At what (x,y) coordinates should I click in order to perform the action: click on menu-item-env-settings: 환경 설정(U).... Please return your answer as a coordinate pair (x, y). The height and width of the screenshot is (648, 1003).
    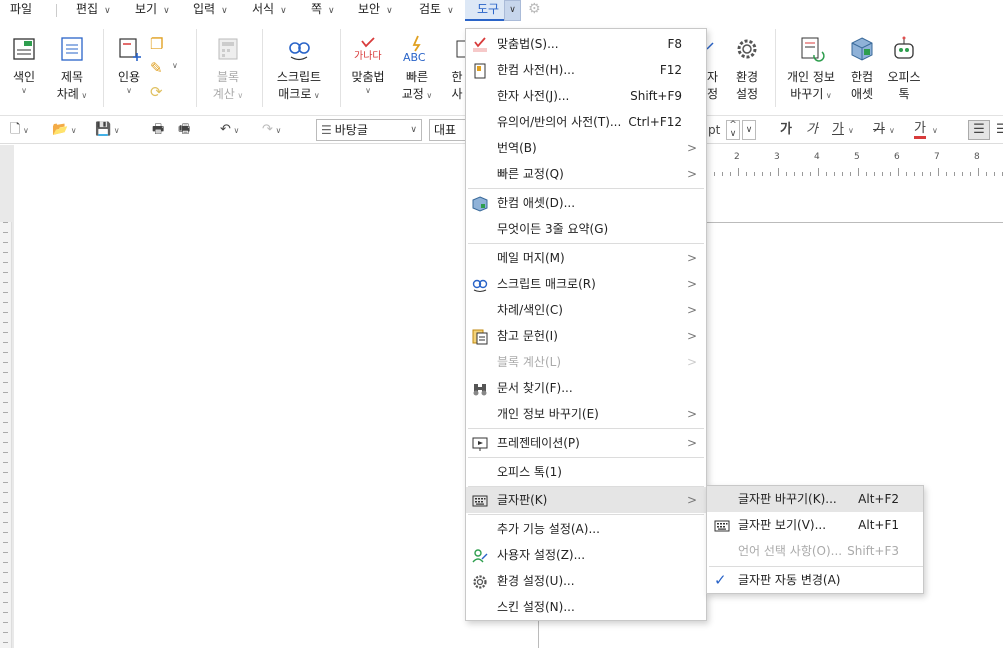
    Looking at the image, I should click on (586, 581).